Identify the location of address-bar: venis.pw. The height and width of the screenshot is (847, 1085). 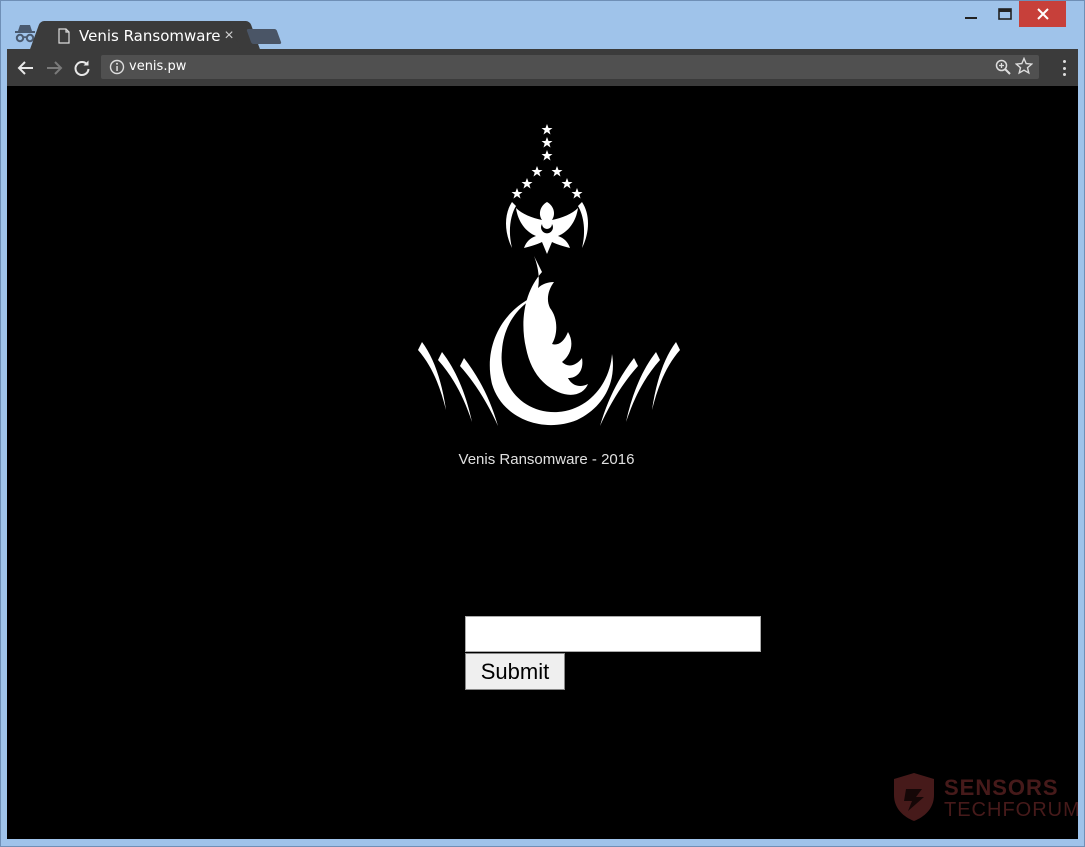
(570, 67).